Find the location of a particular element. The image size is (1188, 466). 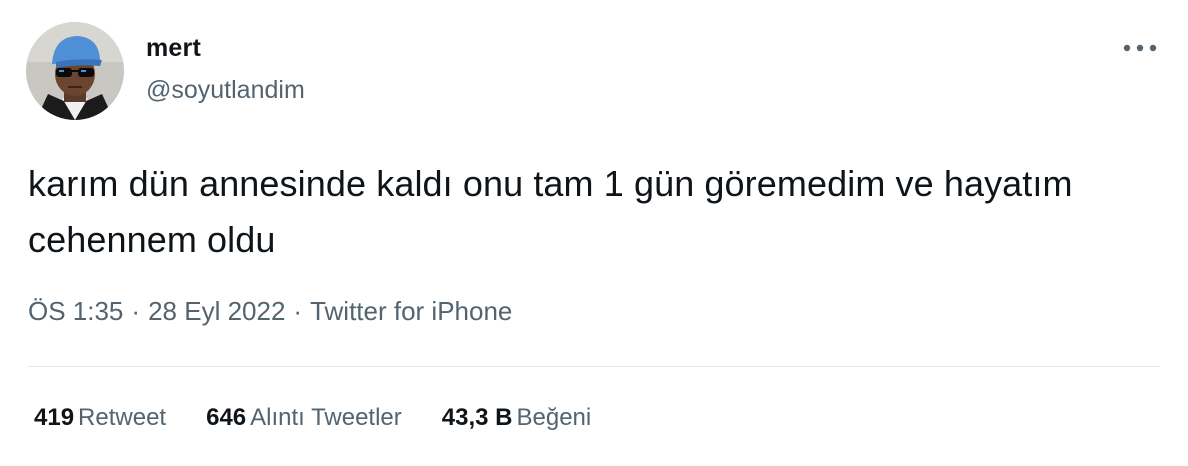

quotes-label: Alıntı Tweetler is located at coordinates (326, 417).